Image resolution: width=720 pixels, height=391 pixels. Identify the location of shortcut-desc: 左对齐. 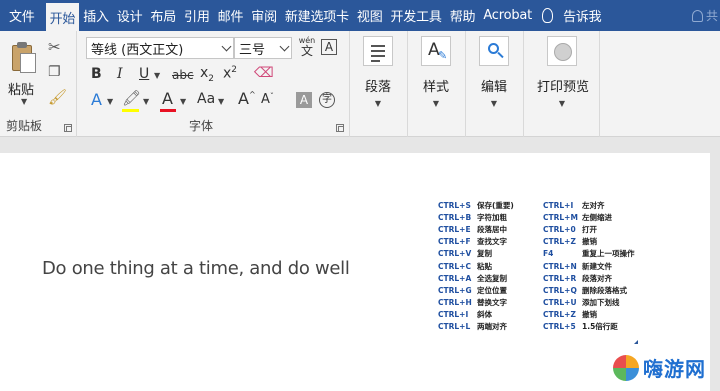
(593, 205).